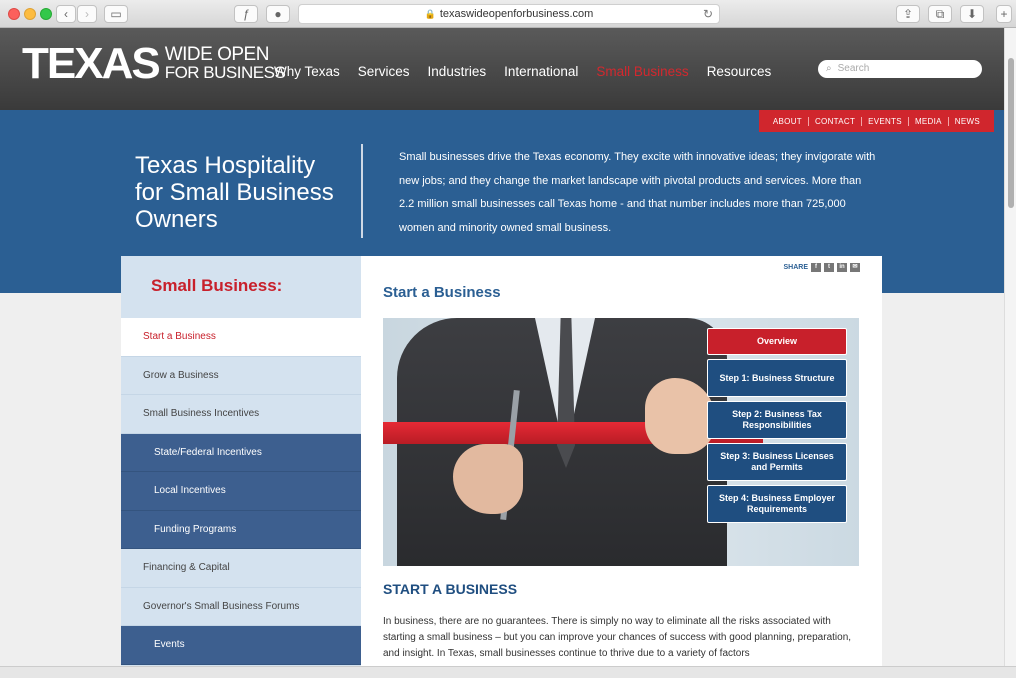 Image resolution: width=1016 pixels, height=678 pixels. What do you see at coordinates (777, 504) in the screenshot?
I see `step-4-button: Step 4: Business Employer Requirements` at bounding box center [777, 504].